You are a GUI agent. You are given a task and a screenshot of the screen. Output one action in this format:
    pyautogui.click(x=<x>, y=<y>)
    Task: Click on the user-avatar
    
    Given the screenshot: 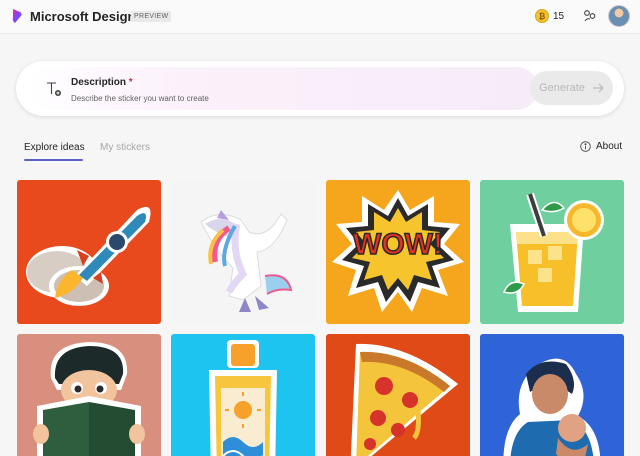 What is the action you would take?
    pyautogui.click(x=619, y=16)
    